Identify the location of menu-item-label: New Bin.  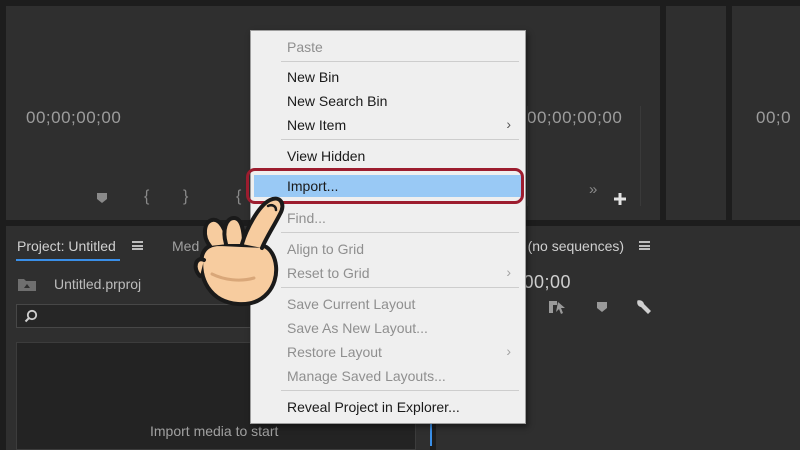
(313, 77).